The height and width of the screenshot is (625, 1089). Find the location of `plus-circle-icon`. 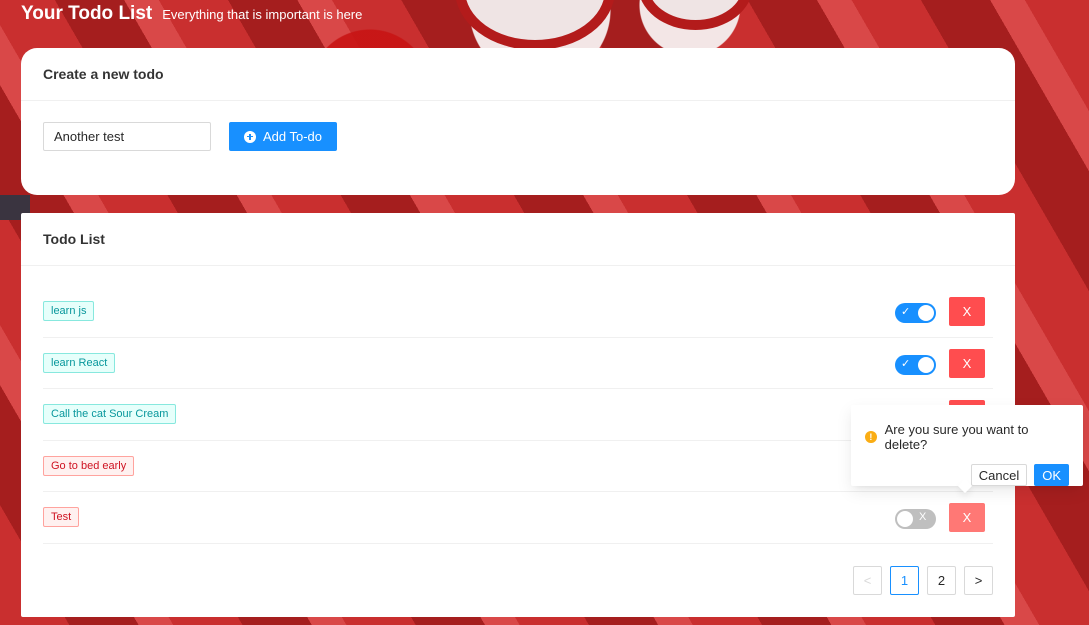

plus-circle-icon is located at coordinates (249, 136).